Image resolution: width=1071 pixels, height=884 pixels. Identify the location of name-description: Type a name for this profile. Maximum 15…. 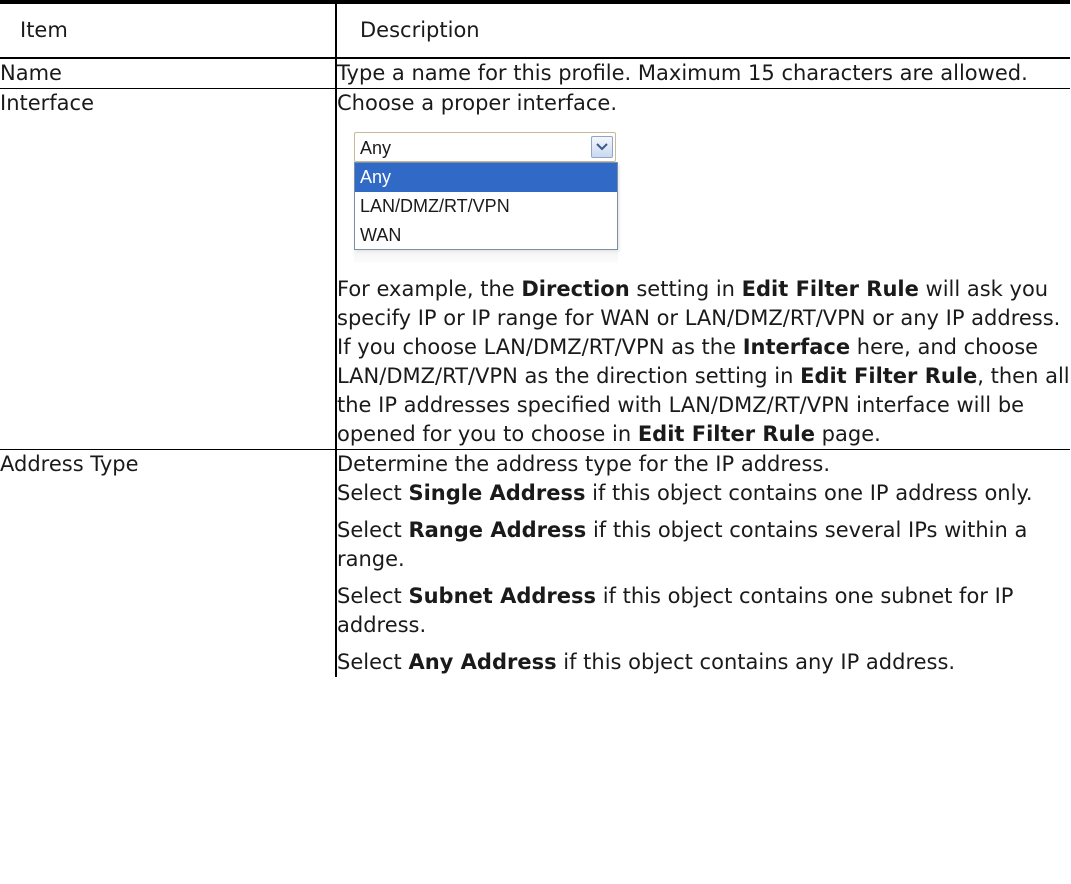
(682, 73).